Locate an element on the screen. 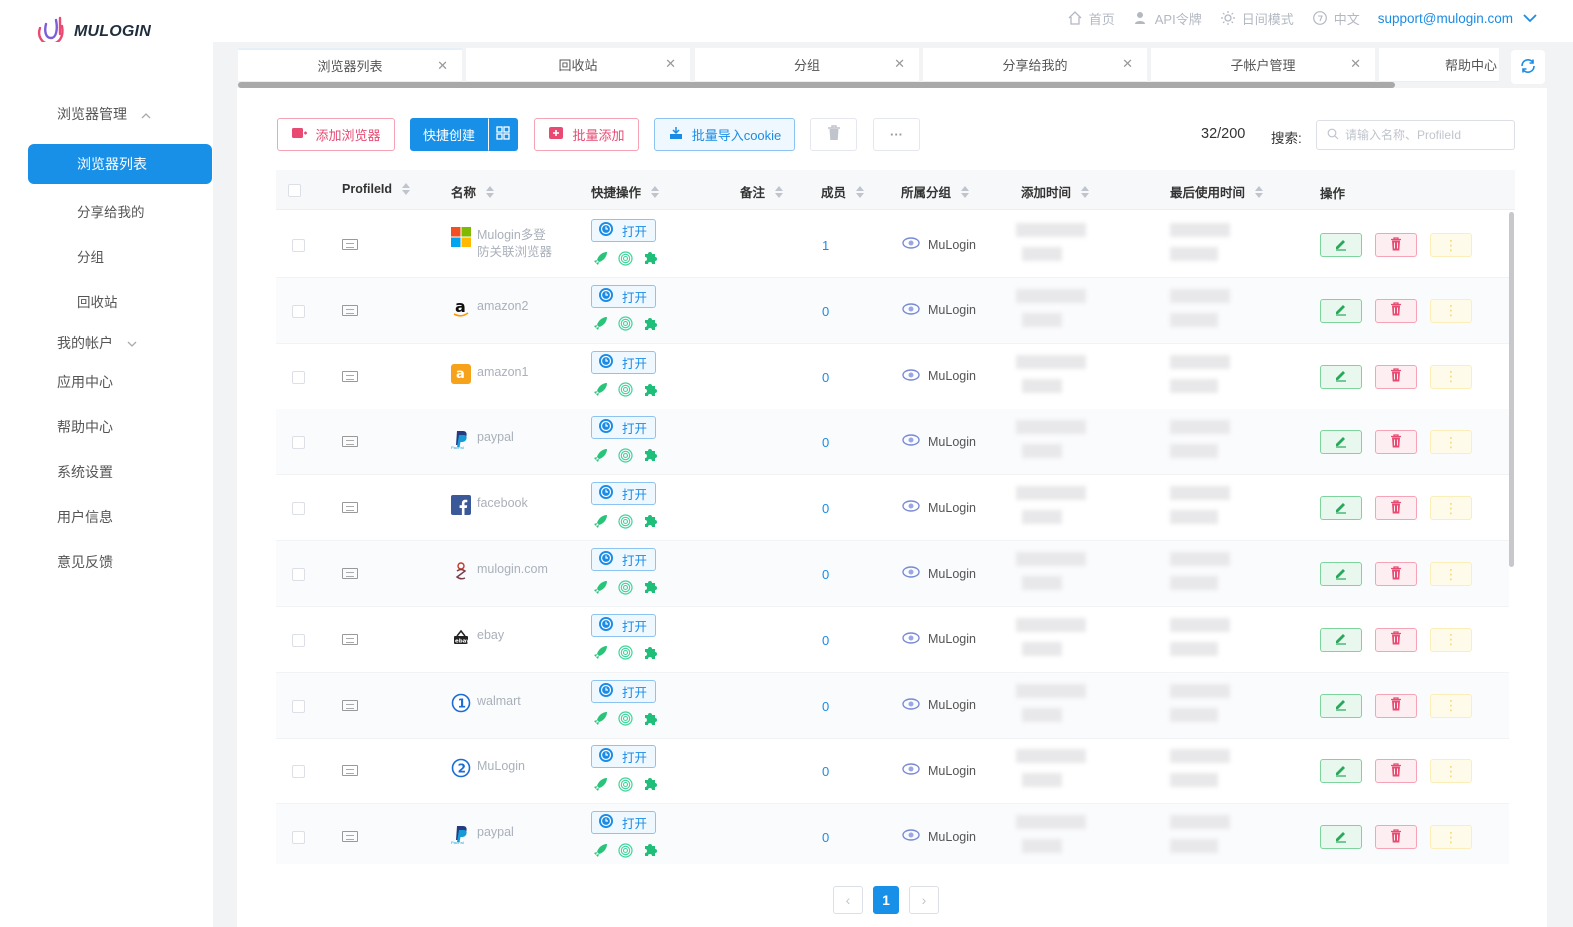 This screenshot has height=927, width=1573. column-header-added-time: 添加时间 is located at coordinates (1055, 191).